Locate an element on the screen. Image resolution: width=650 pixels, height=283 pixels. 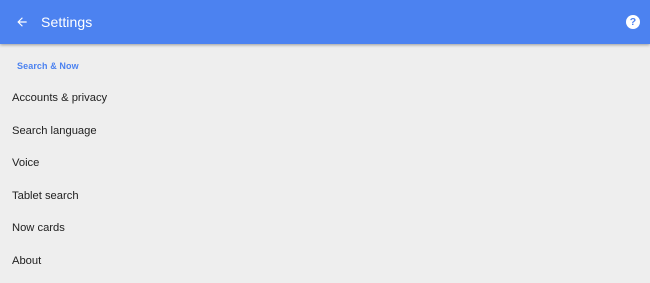
settings-item-voice: Voice is located at coordinates (325, 163).